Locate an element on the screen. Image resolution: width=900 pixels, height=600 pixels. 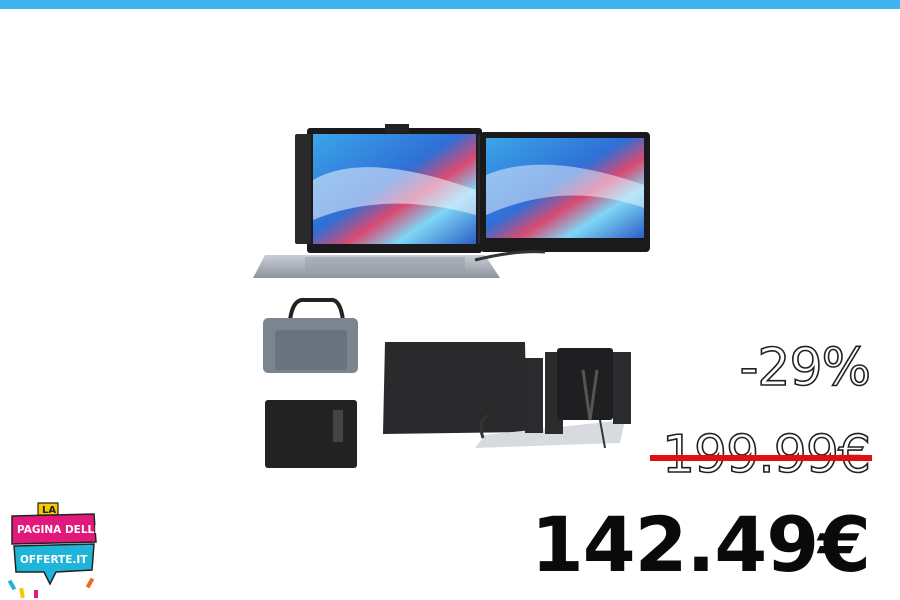
carrying-bag is located at coordinates (310, 335).